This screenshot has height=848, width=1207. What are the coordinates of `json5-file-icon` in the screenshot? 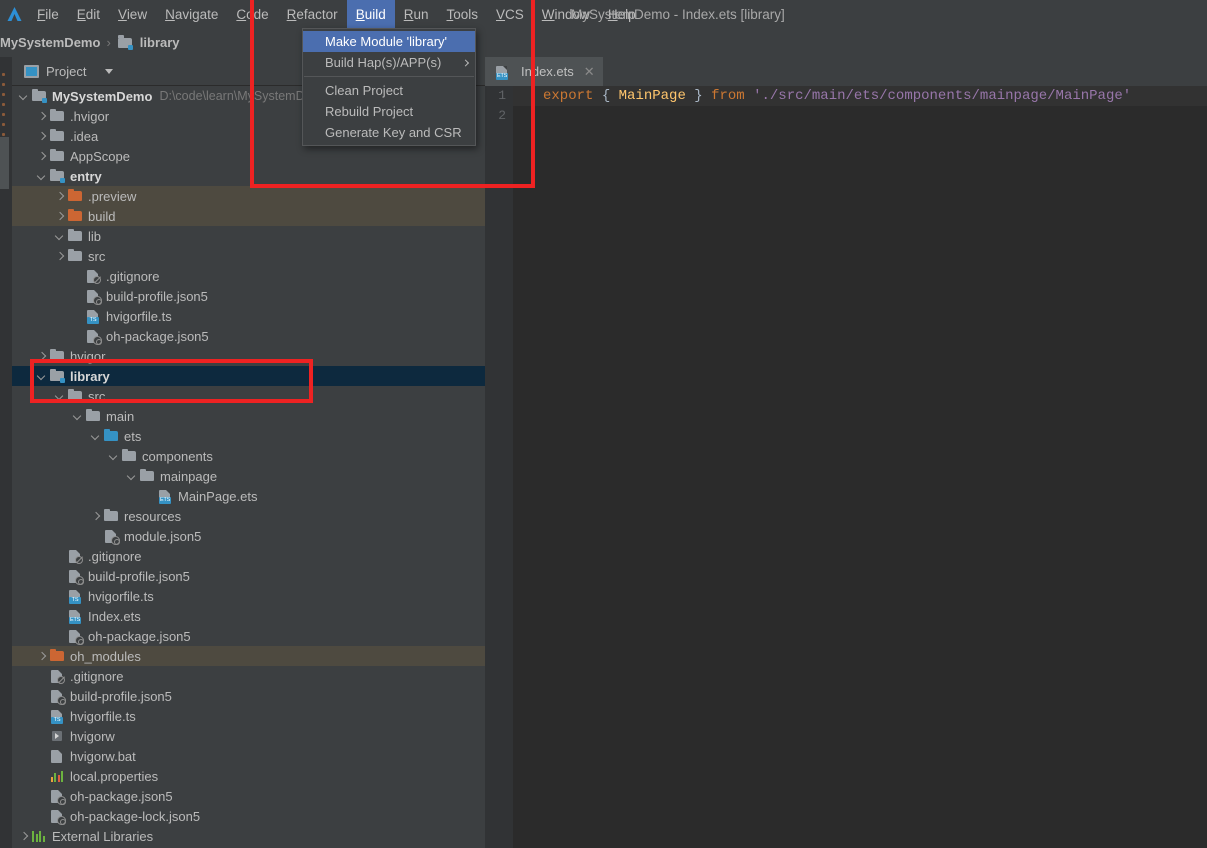 It's located at (75, 576).